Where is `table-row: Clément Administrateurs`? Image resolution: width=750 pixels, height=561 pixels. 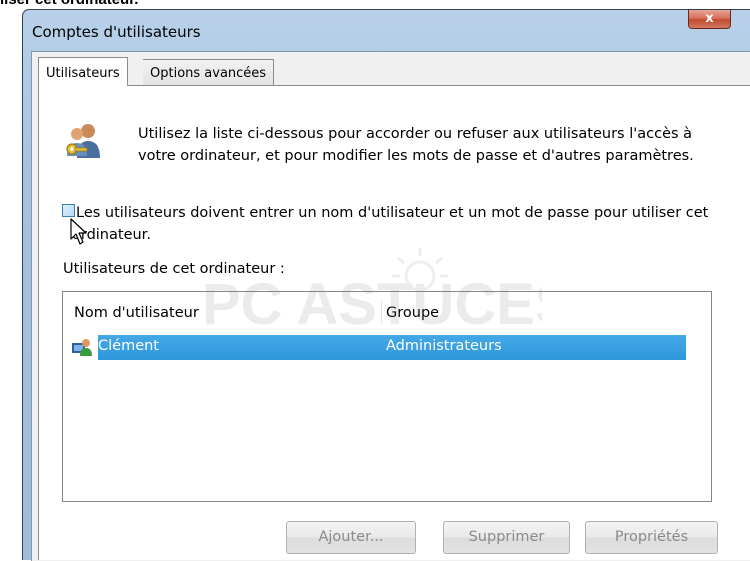 table-row: Clément Administrateurs is located at coordinates (378, 347).